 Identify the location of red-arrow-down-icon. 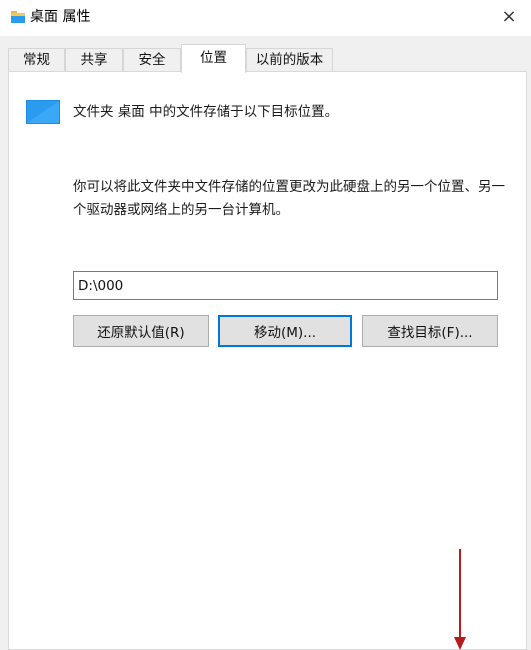
(460, 599).